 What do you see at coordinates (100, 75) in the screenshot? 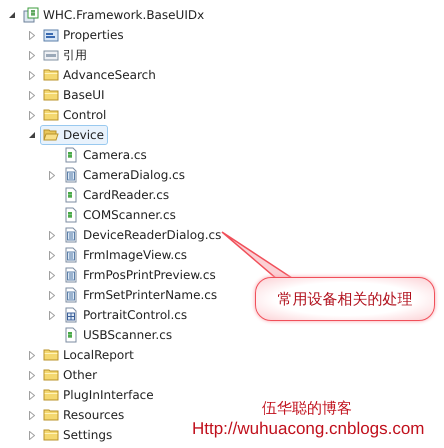
I see `tree-item: AdvanceSearch` at bounding box center [100, 75].